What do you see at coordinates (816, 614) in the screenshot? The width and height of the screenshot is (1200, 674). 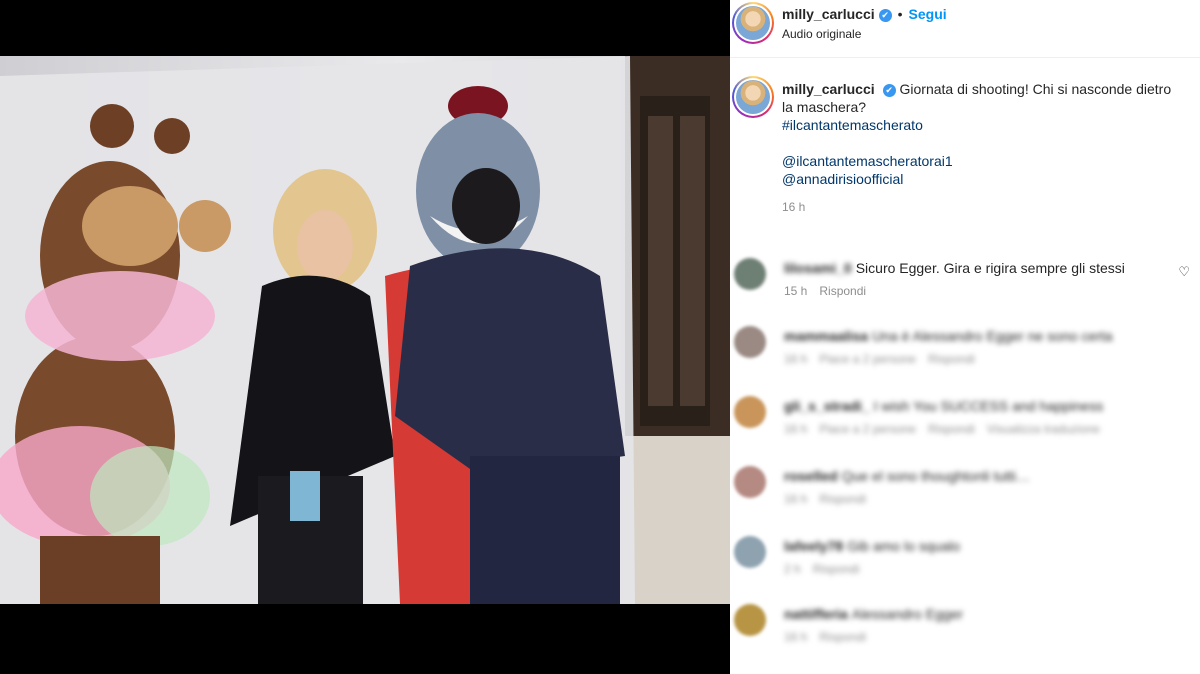 I see `comment-username: nattifferia` at bounding box center [816, 614].